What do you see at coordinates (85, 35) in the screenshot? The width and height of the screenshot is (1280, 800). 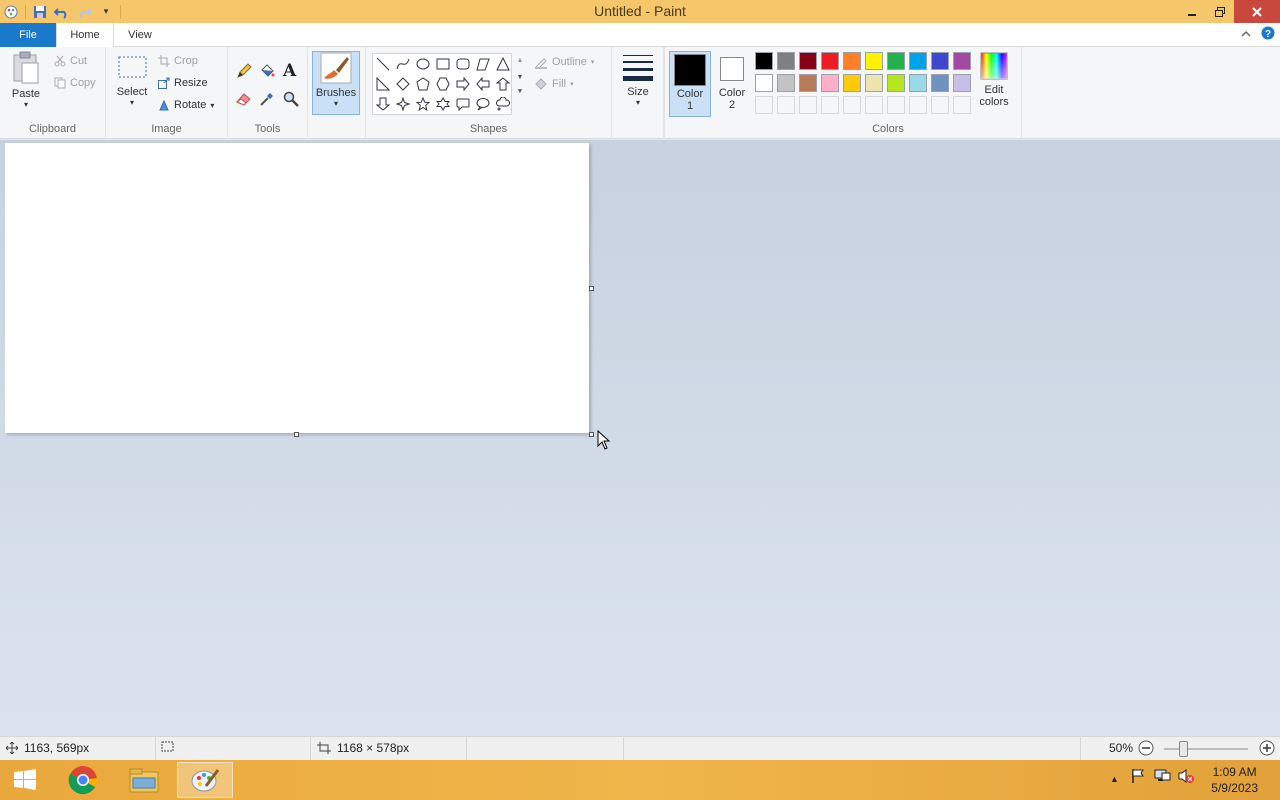 I see `tab-home: Home` at bounding box center [85, 35].